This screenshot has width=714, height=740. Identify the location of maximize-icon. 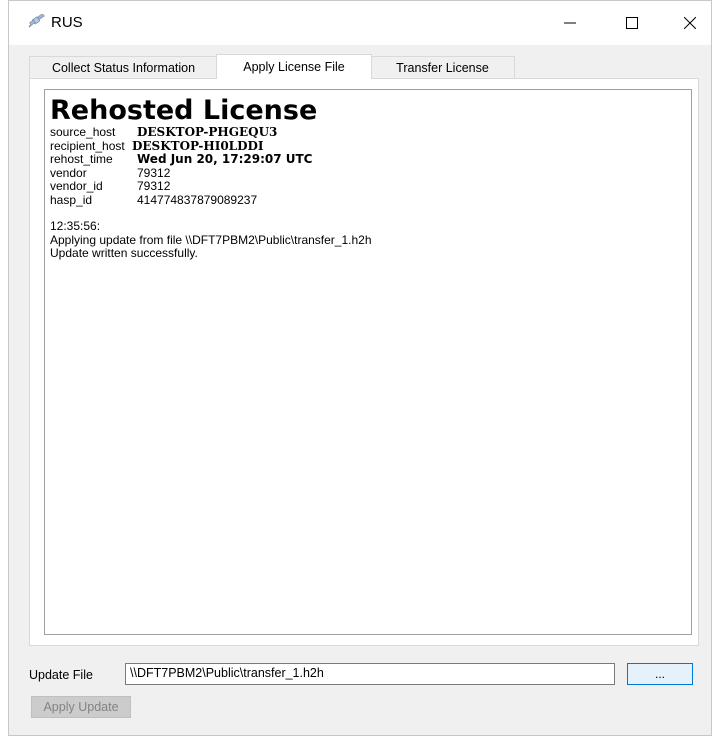
(632, 23).